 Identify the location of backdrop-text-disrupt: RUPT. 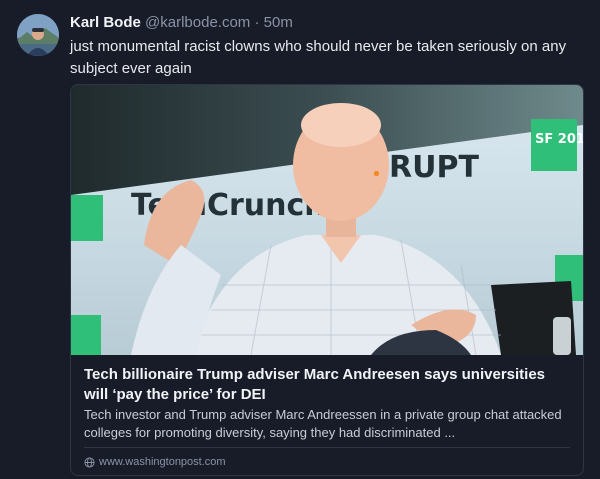
(434, 167).